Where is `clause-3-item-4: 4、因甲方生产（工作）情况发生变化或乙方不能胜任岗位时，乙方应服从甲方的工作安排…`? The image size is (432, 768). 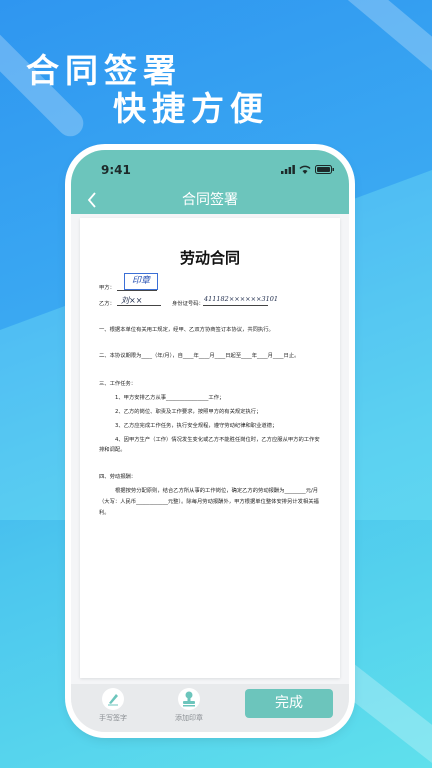
clause-3-item-4: 4、因甲方生产（工作）情况发生变化或乙方不能胜任岗位时，乙方应服从甲方的工作安排… is located at coordinates (209, 445).